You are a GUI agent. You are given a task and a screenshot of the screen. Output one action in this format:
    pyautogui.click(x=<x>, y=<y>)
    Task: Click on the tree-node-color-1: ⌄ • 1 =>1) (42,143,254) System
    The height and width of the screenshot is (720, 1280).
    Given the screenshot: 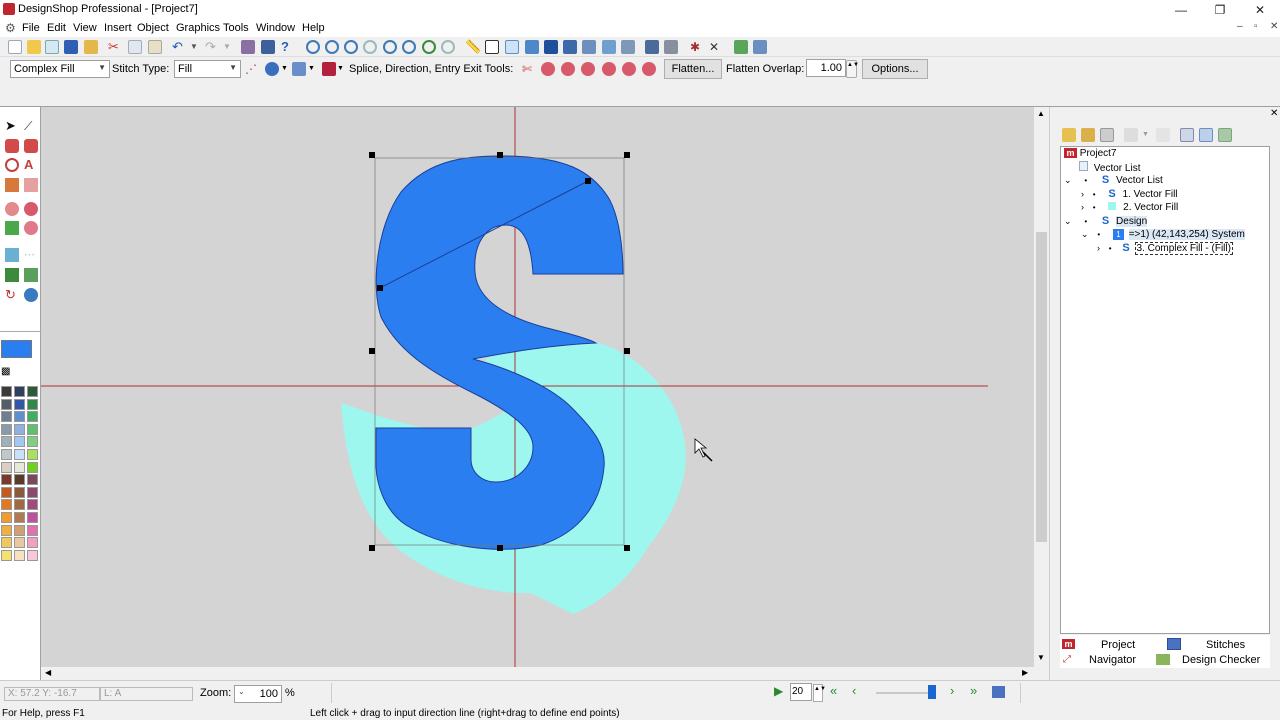 What is the action you would take?
    pyautogui.click(x=1163, y=234)
    